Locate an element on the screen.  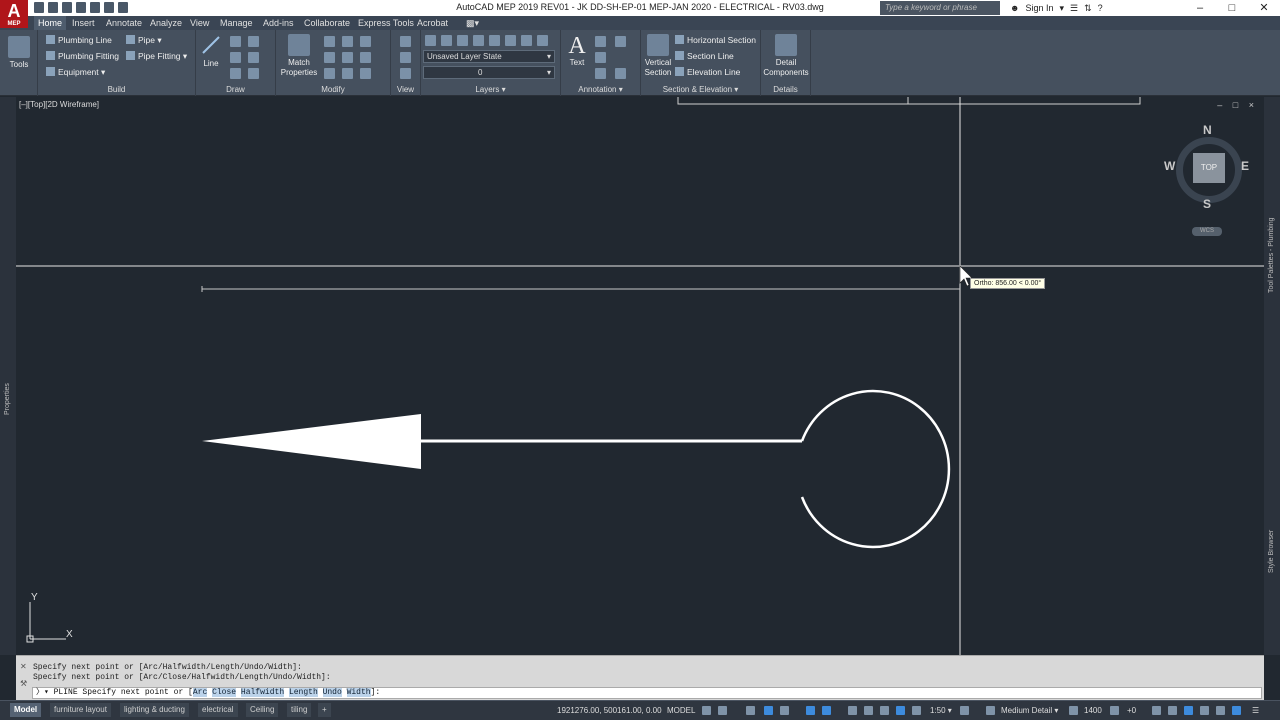
ellipse-icon is located at coordinates (253, 57).